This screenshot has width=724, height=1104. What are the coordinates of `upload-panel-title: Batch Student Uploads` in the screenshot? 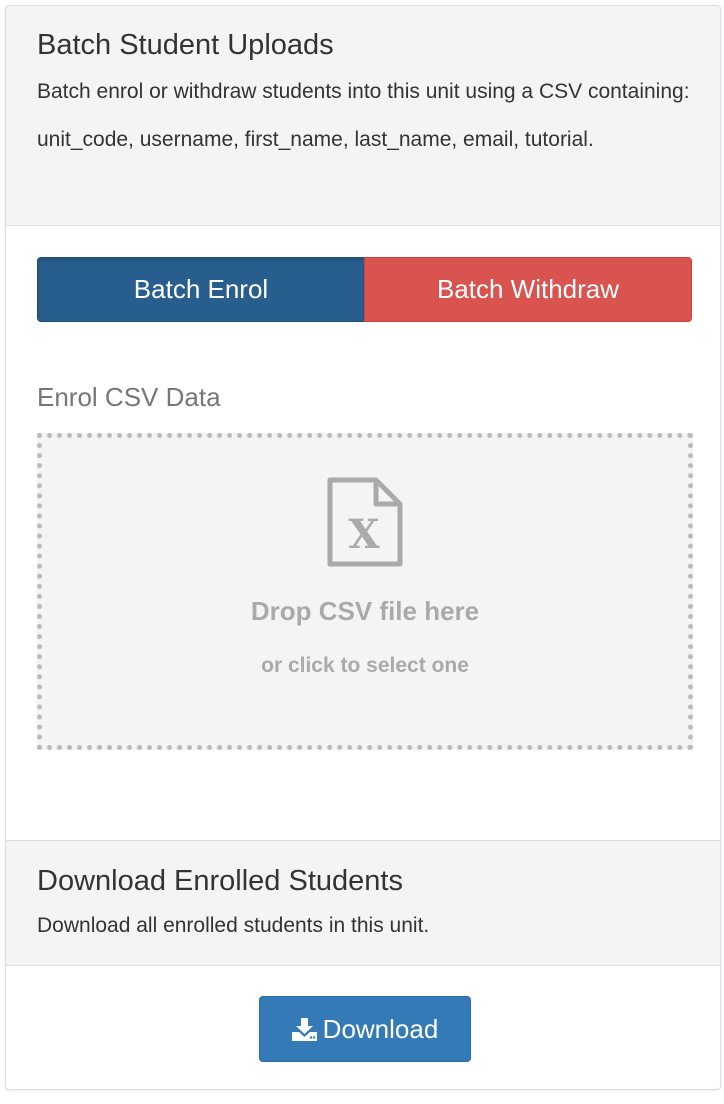 It's located at (185, 45).